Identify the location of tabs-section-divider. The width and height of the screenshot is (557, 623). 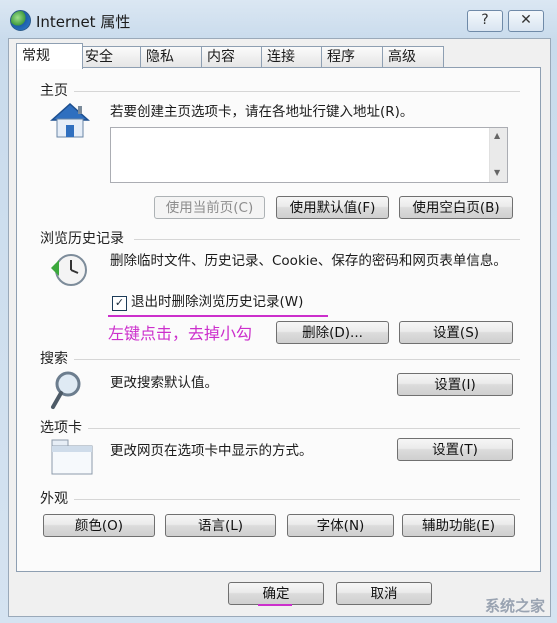
(304, 428).